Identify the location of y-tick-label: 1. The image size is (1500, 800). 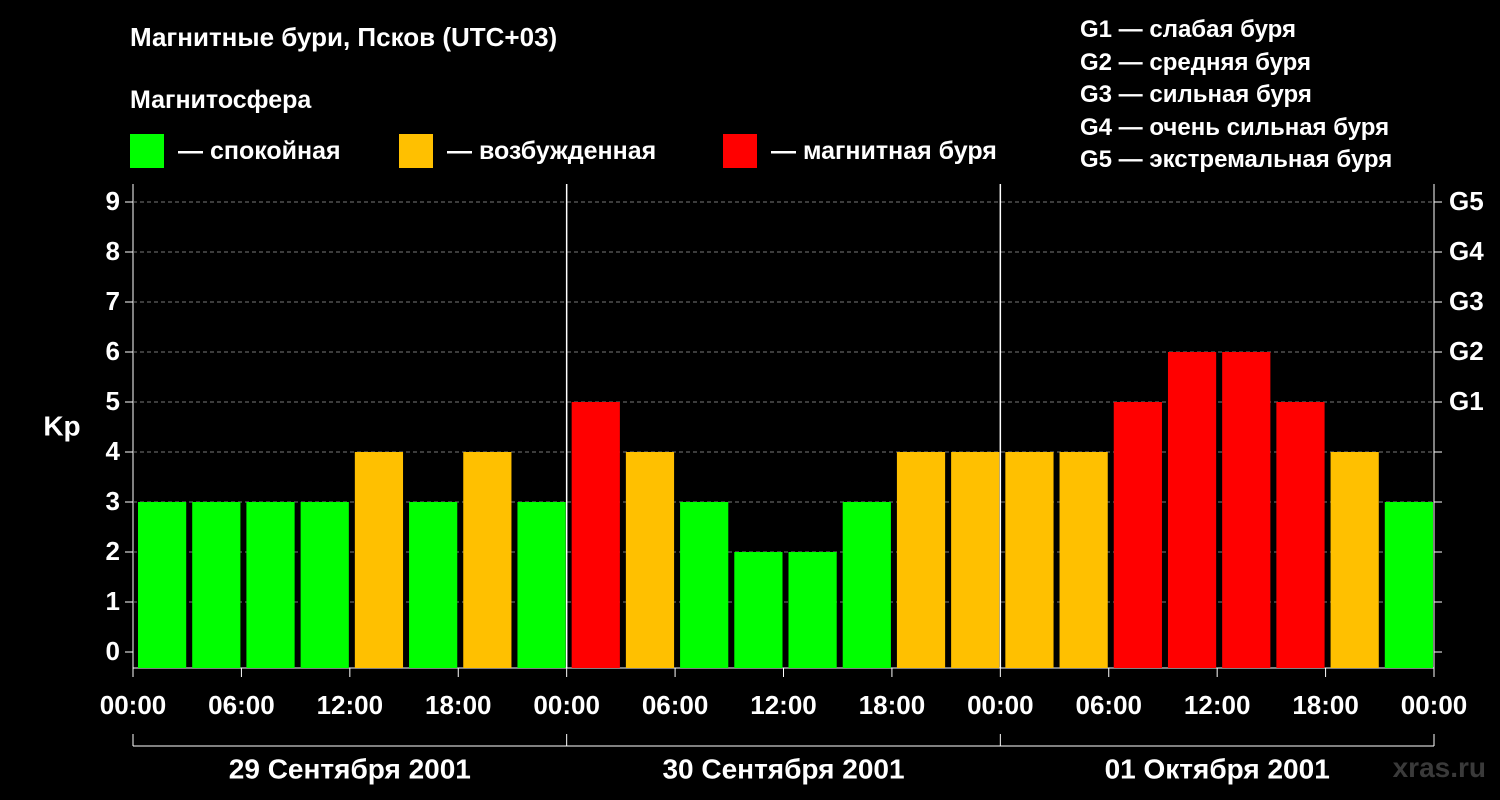
(113, 601).